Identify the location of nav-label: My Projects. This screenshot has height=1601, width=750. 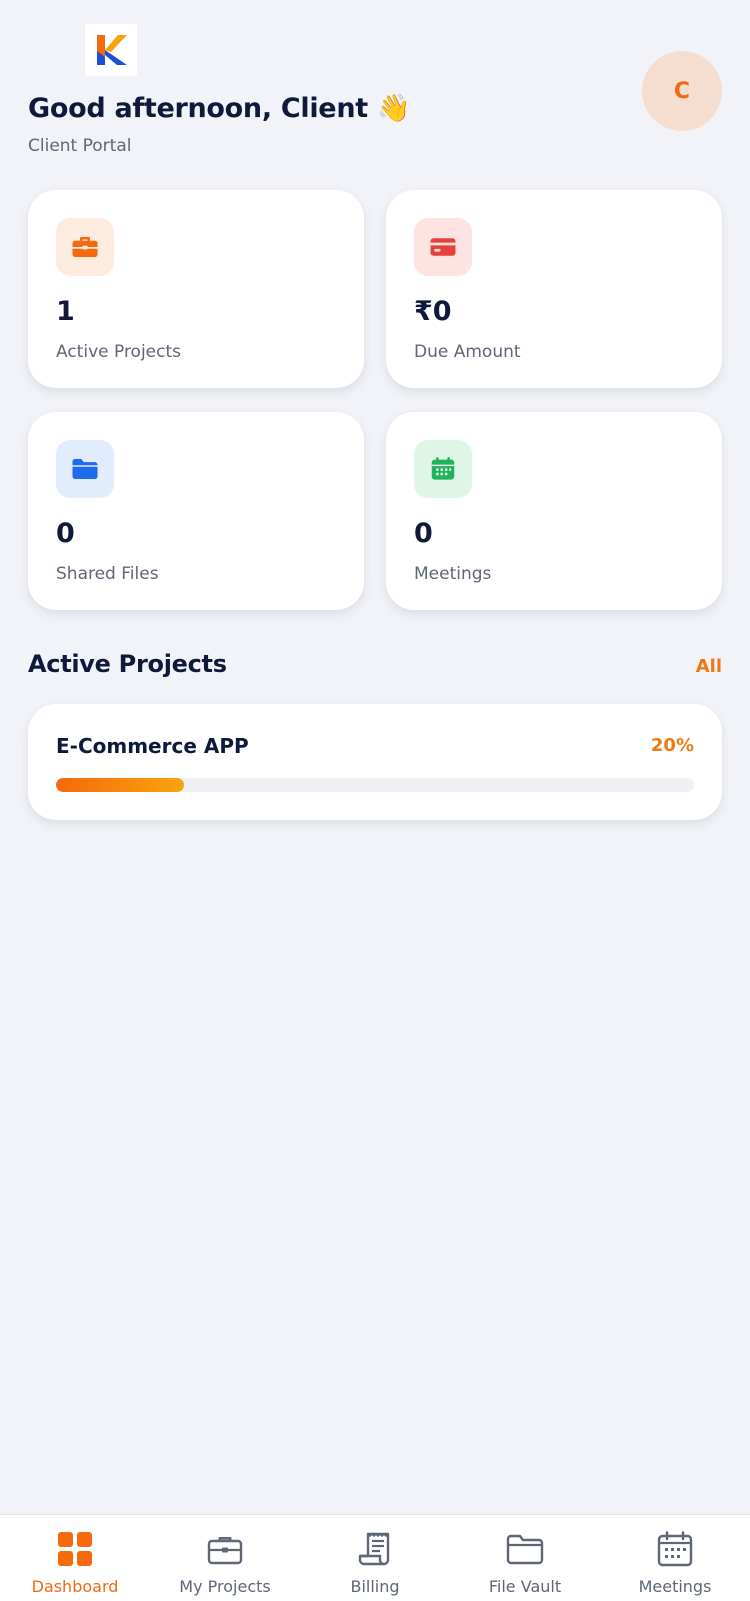
(225, 1586).